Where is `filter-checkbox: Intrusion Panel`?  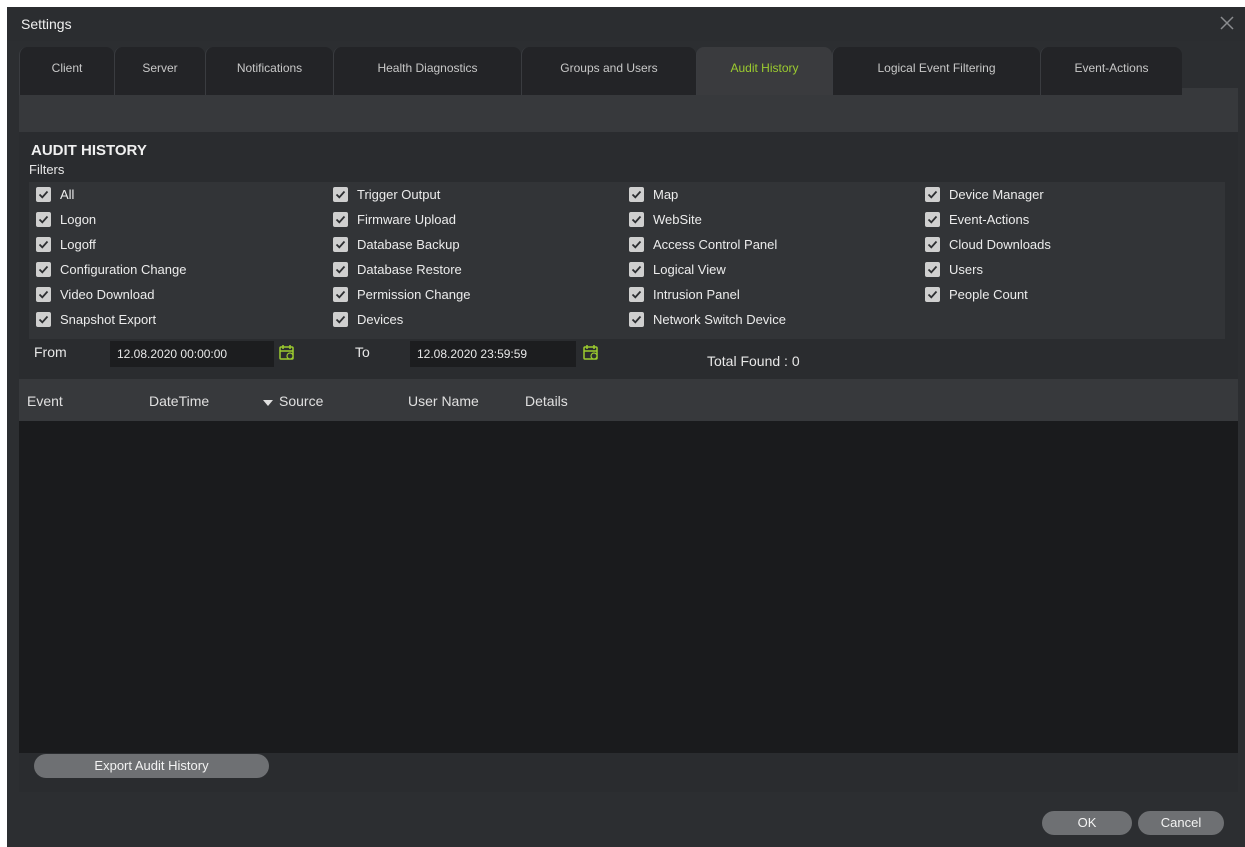
filter-checkbox: Intrusion Panel is located at coordinates (684, 294).